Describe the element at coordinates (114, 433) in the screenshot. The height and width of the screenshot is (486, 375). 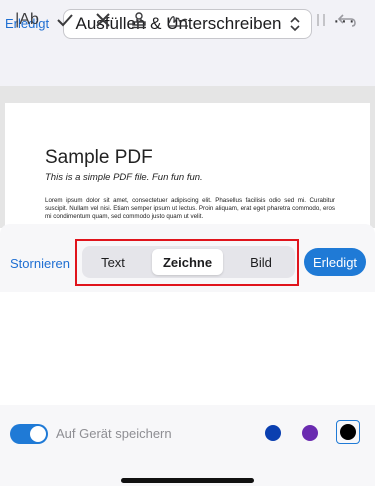
I see `save-on-device-label: Auf Gerät speichern` at that location.